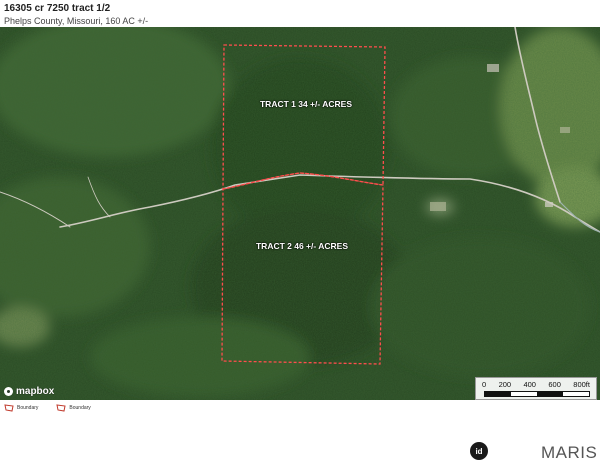  I want to click on maris-logo: MARIS, so click(569, 452).